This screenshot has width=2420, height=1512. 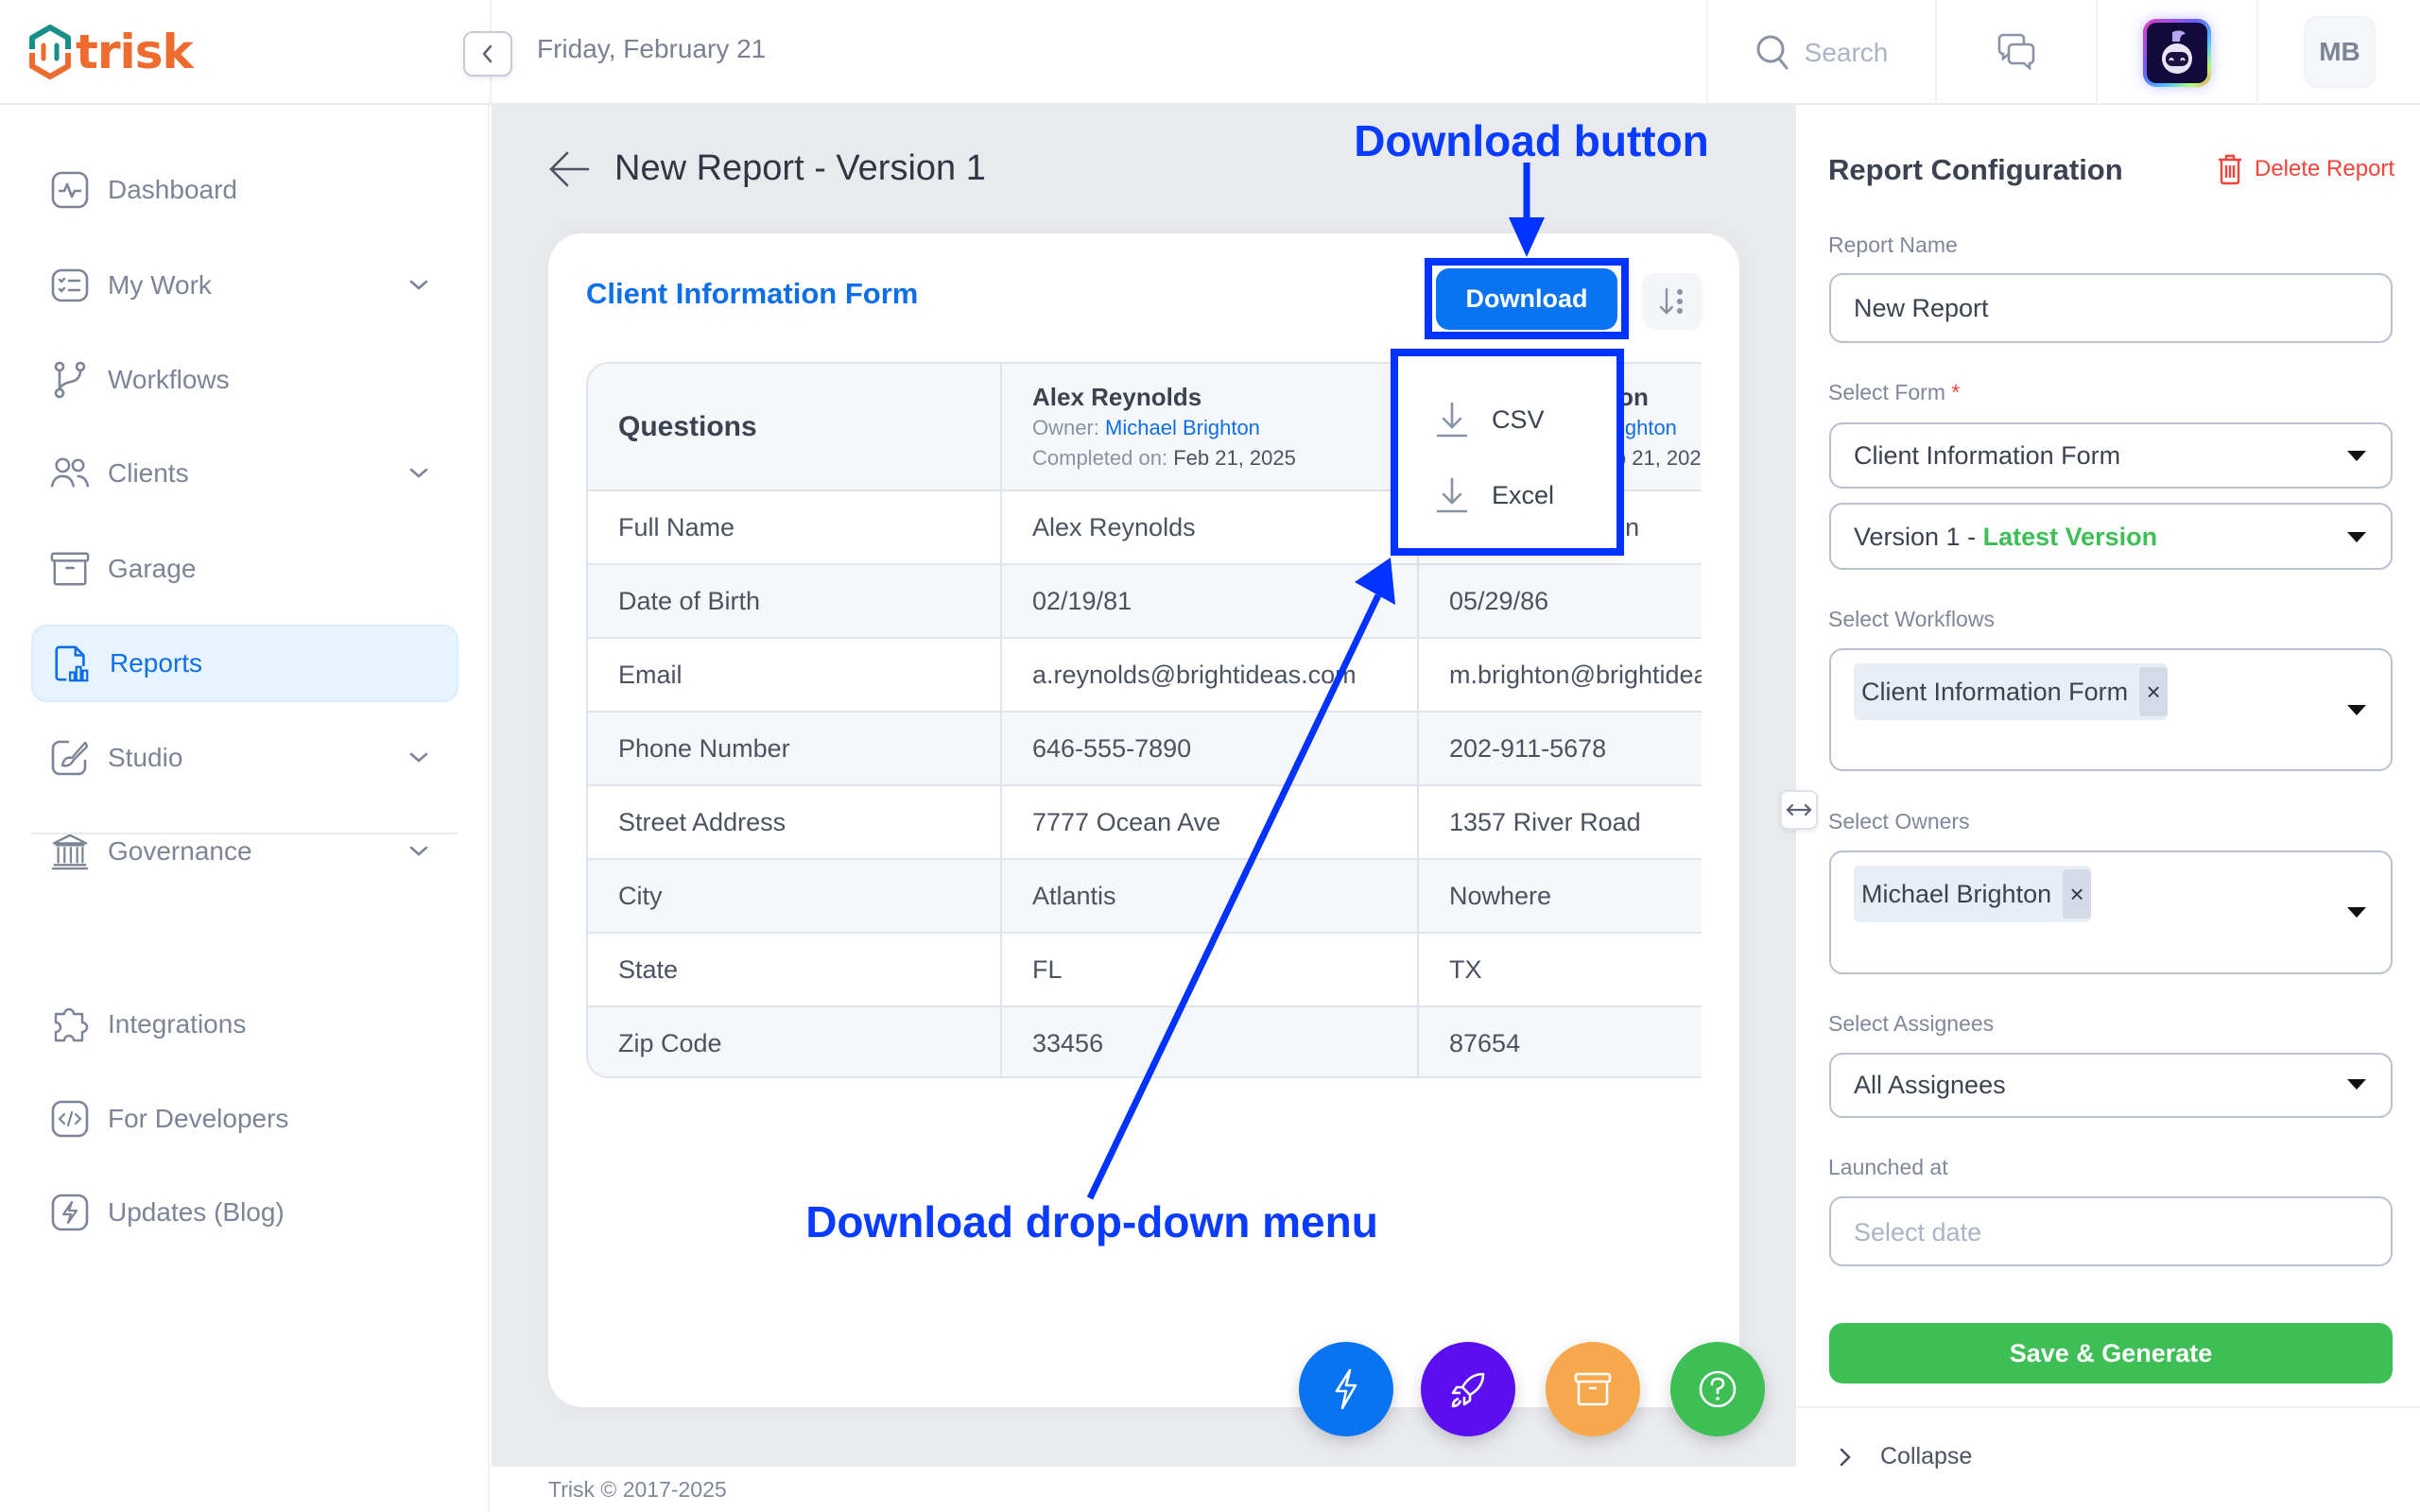 I want to click on sort-icon, so click(x=1671, y=301).